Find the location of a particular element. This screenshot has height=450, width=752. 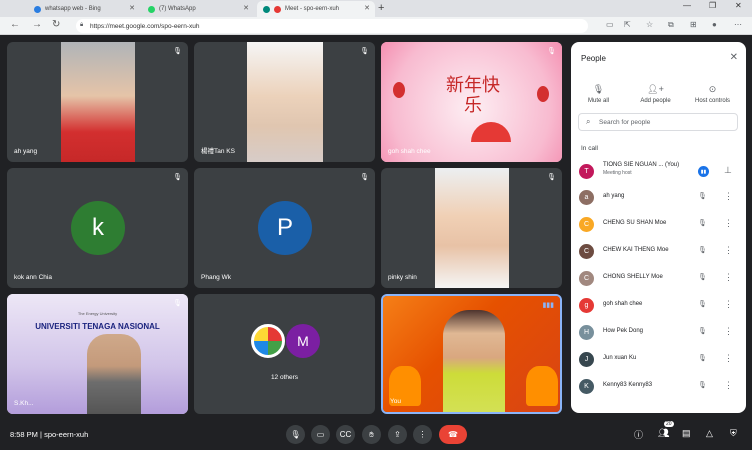

raise-hand-button: ✋︎ is located at coordinates (371, 434).